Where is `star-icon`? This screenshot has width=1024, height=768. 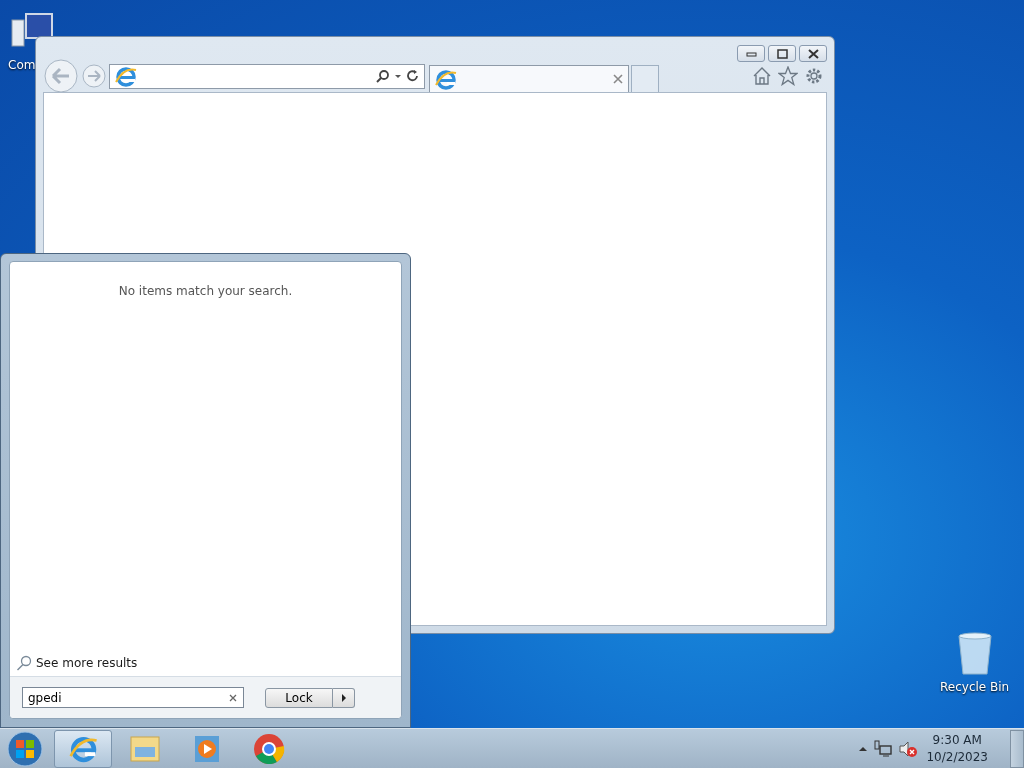 star-icon is located at coordinates (788, 76).